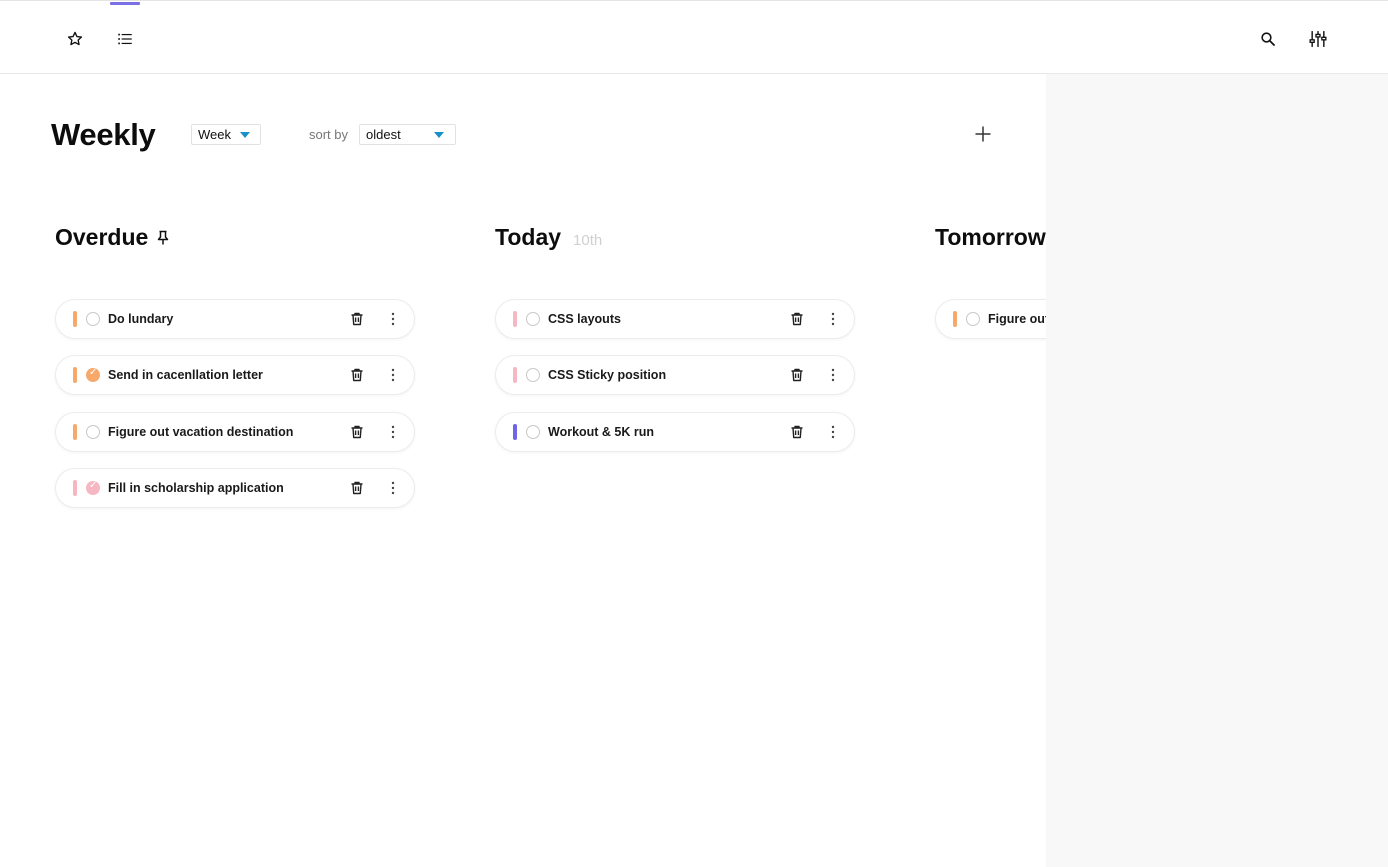  I want to click on column-header: Tomorrow, so click(990, 239).